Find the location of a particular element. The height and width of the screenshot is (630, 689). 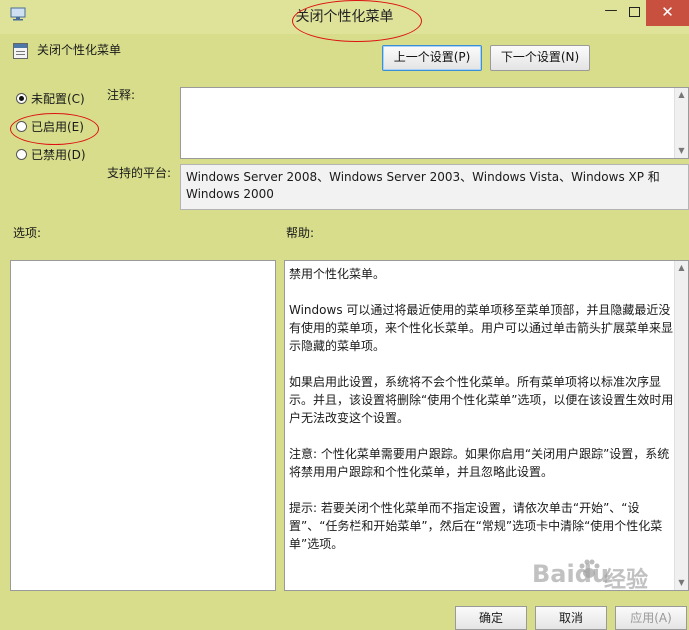

watermark-suffix: 经验 is located at coordinates (626, 580).